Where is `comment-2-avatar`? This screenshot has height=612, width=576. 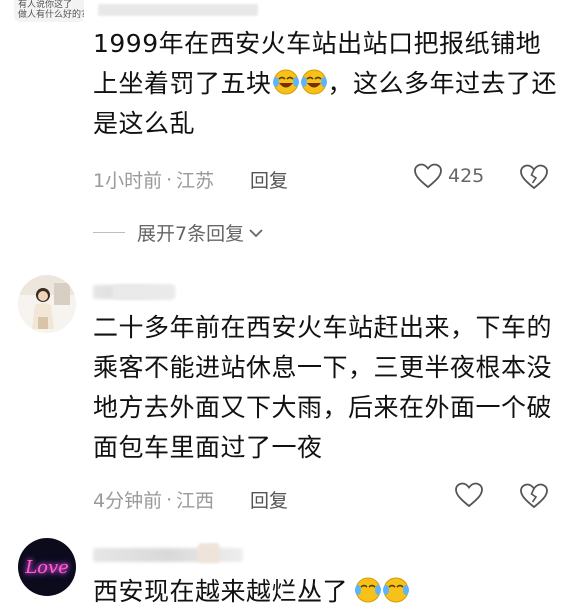
comment-2-avatar is located at coordinates (47, 304).